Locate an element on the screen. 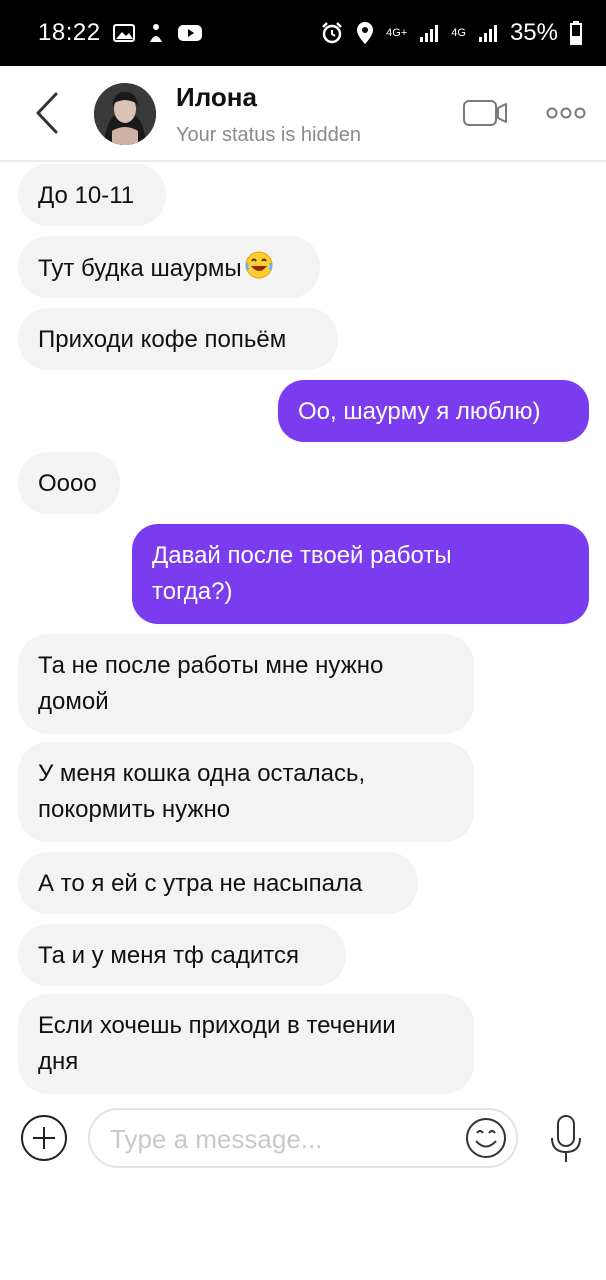  message-text: Оо, шаурму я люблю) is located at coordinates (419, 411).